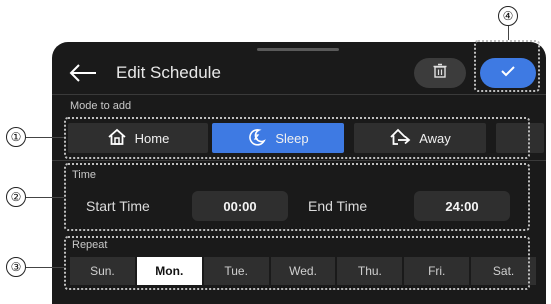  I want to click on callout-number-4: ④, so click(508, 16).